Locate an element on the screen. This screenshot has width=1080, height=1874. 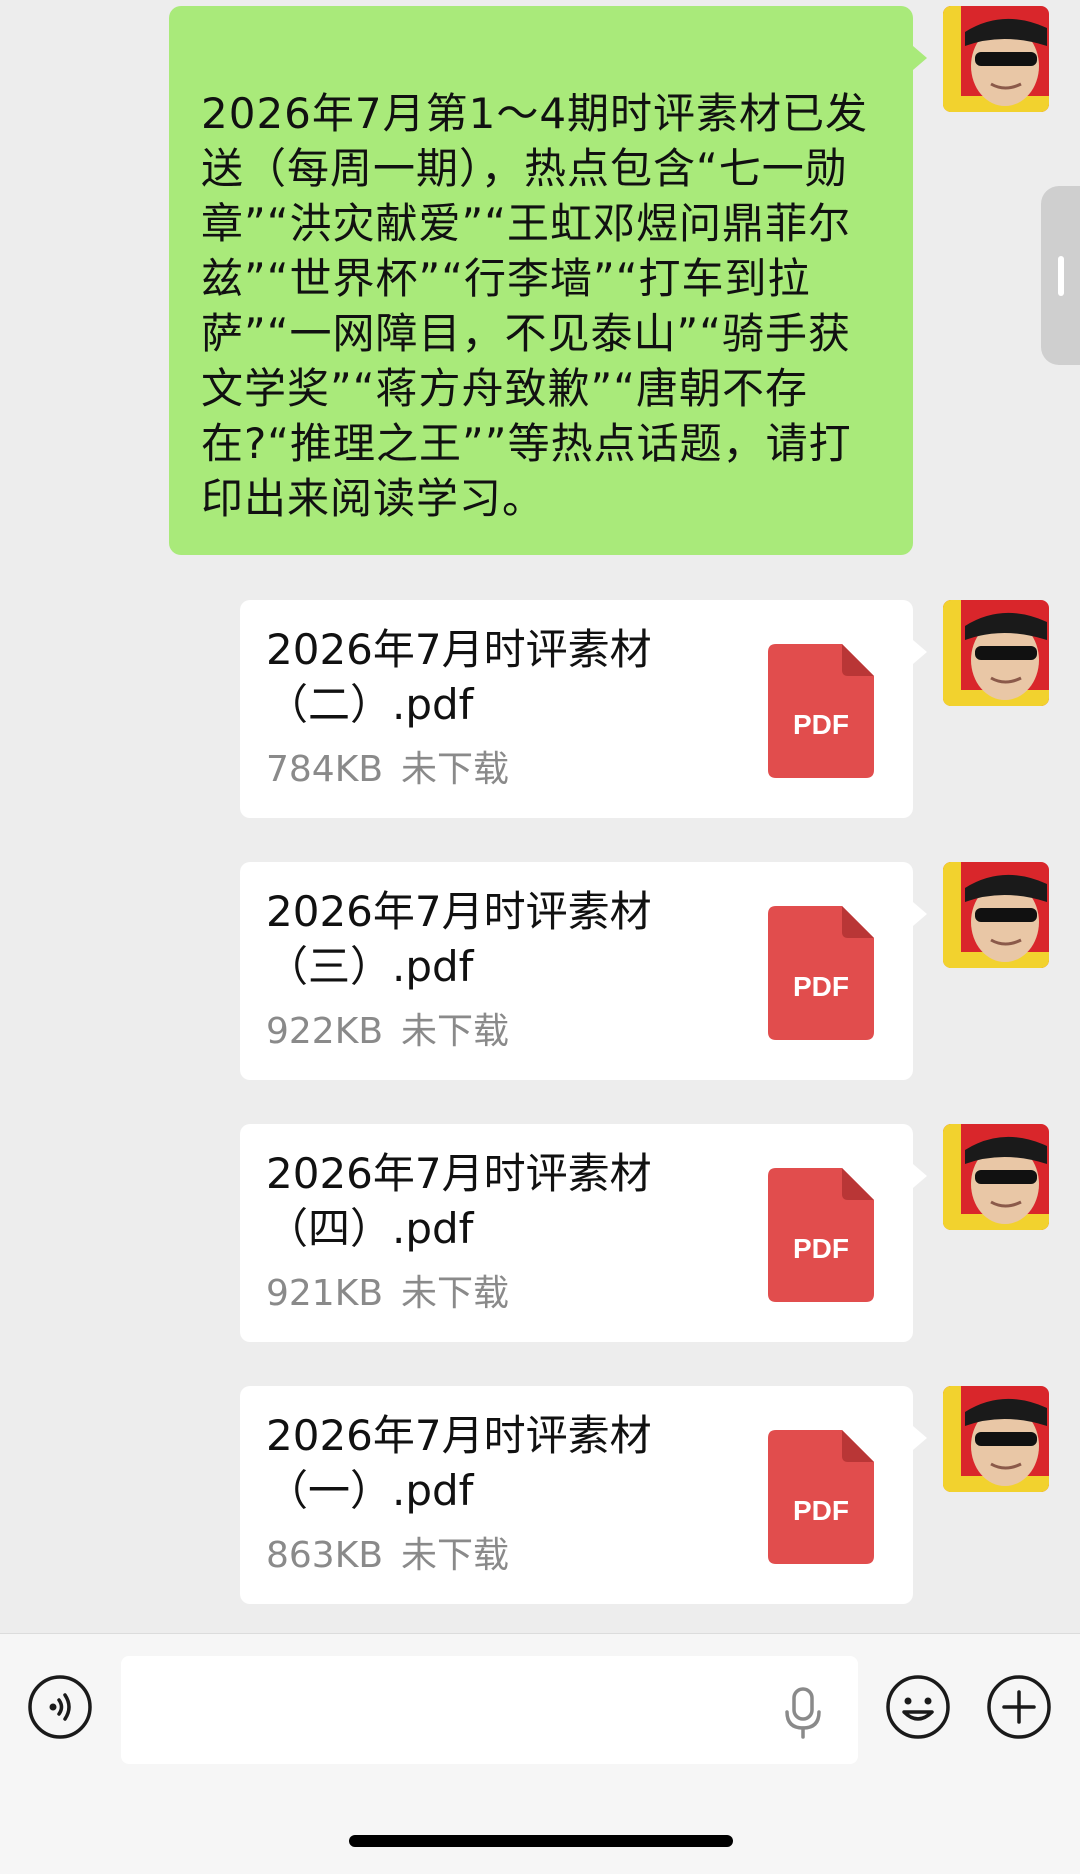
plus-icon is located at coordinates (1019, 1707).